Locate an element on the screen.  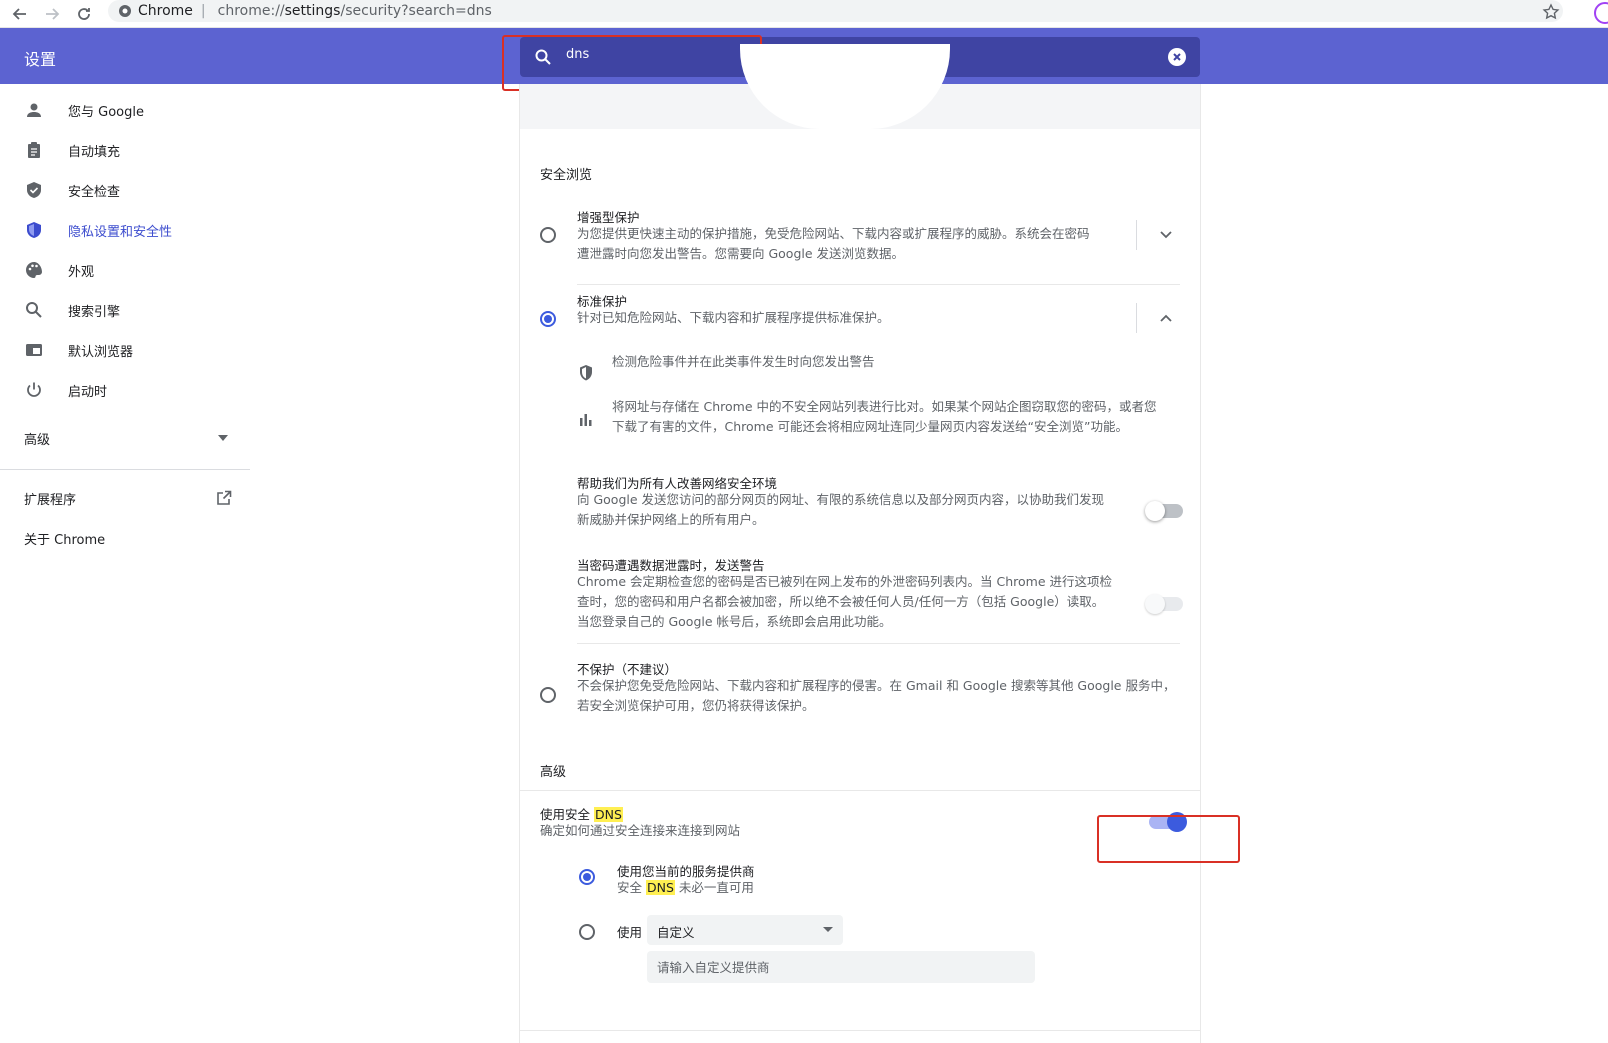
sidebar-advanced-label: 高级 is located at coordinates (37, 440).